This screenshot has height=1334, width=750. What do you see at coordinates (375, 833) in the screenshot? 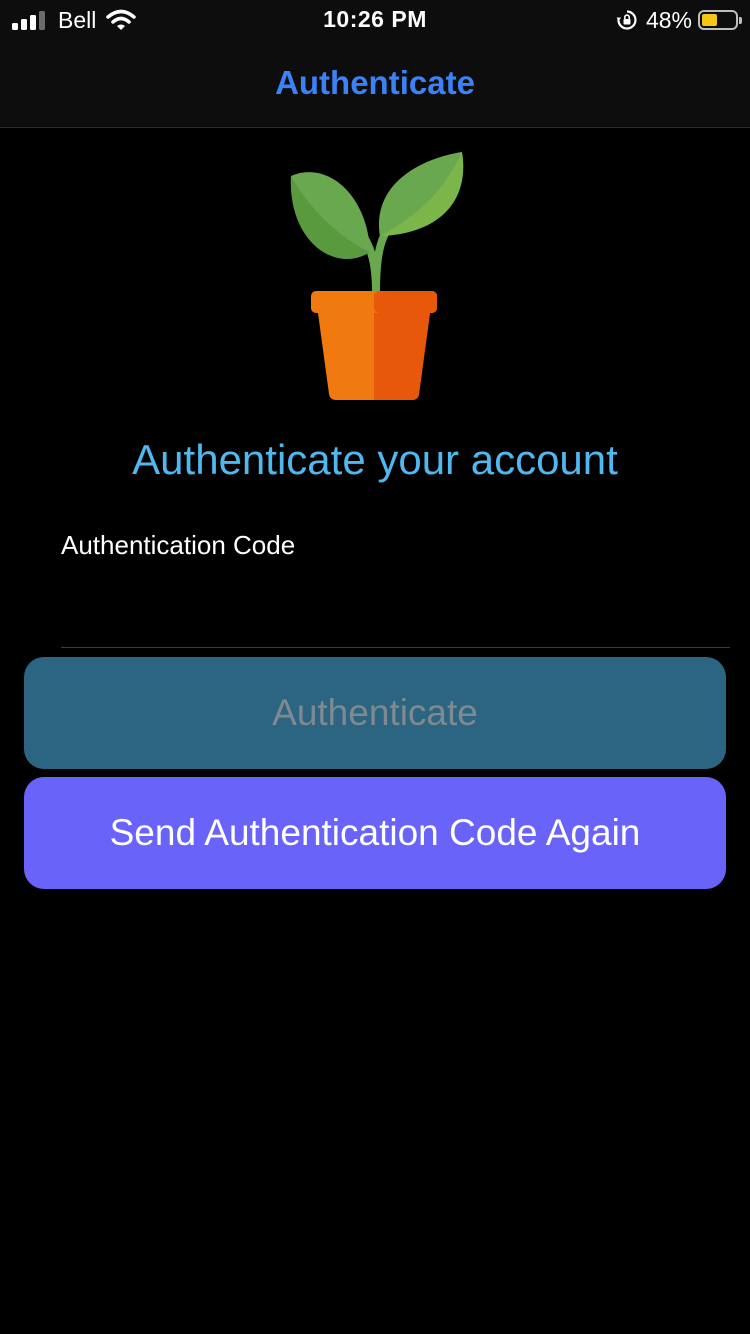
I see `resend-code-button: Send Authentication Code Again` at bounding box center [375, 833].